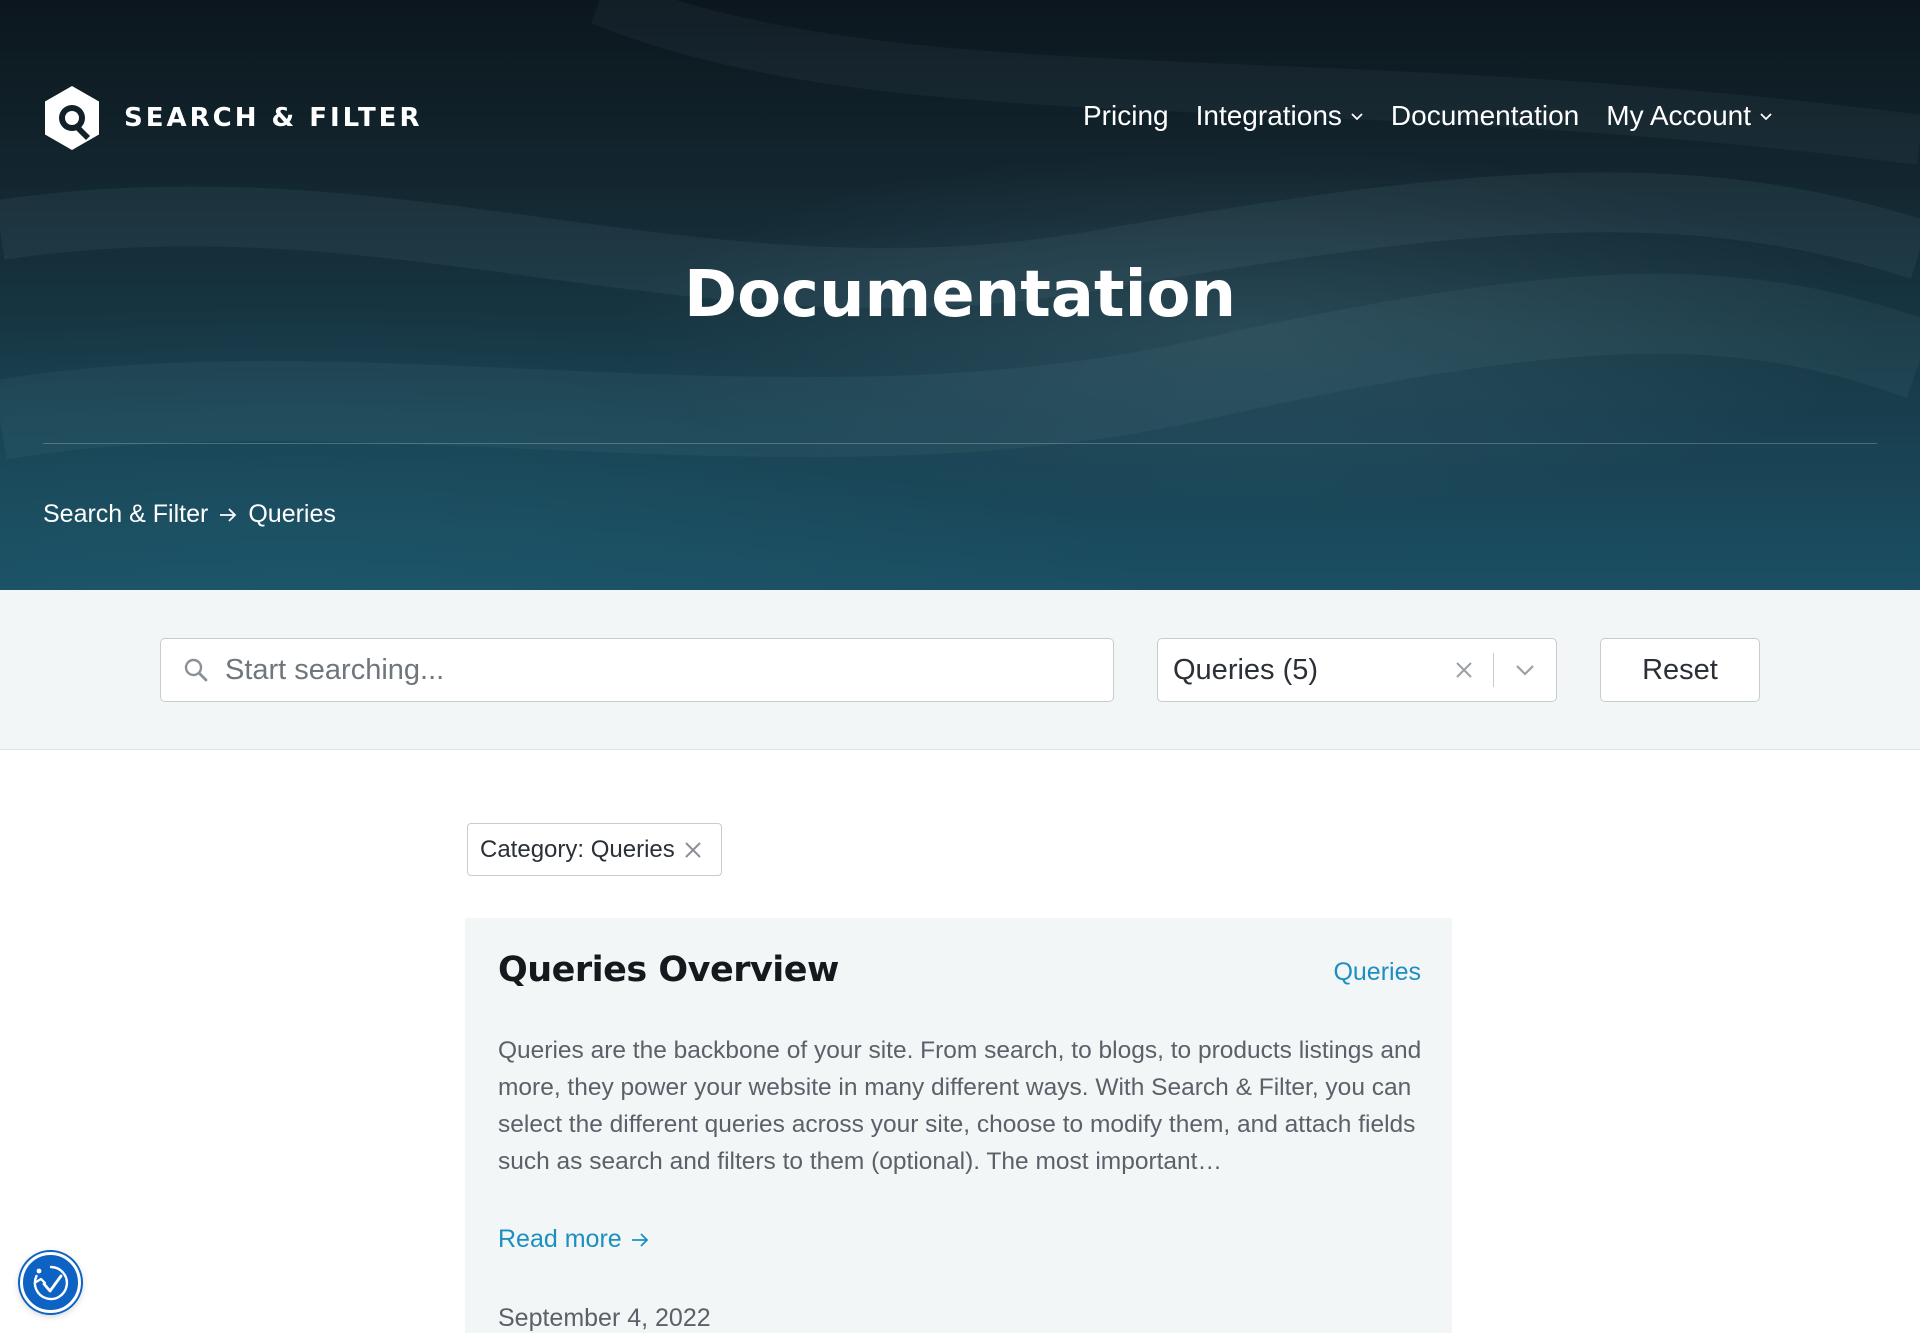 The height and width of the screenshot is (1333, 1920). I want to click on read-more-link: Read more, so click(574, 1239).